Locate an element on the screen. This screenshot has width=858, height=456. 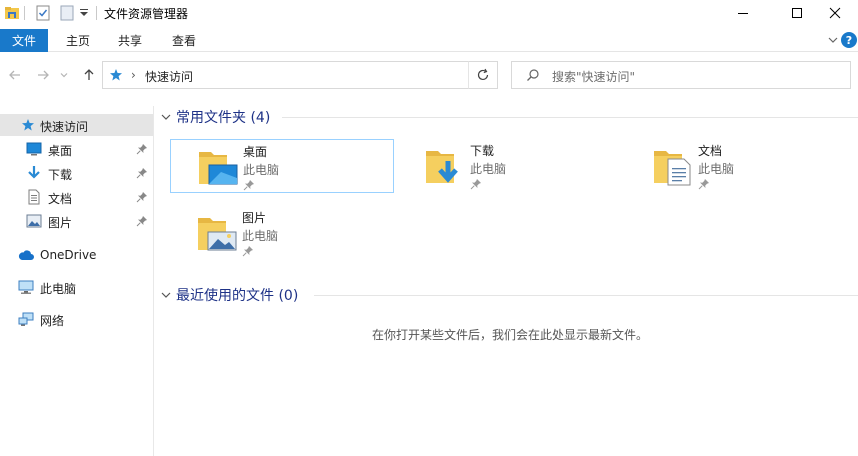
empty-recent-message: 在你打开某些文件后，我们会在此处显示最新文件。 is located at coordinates (510, 335).